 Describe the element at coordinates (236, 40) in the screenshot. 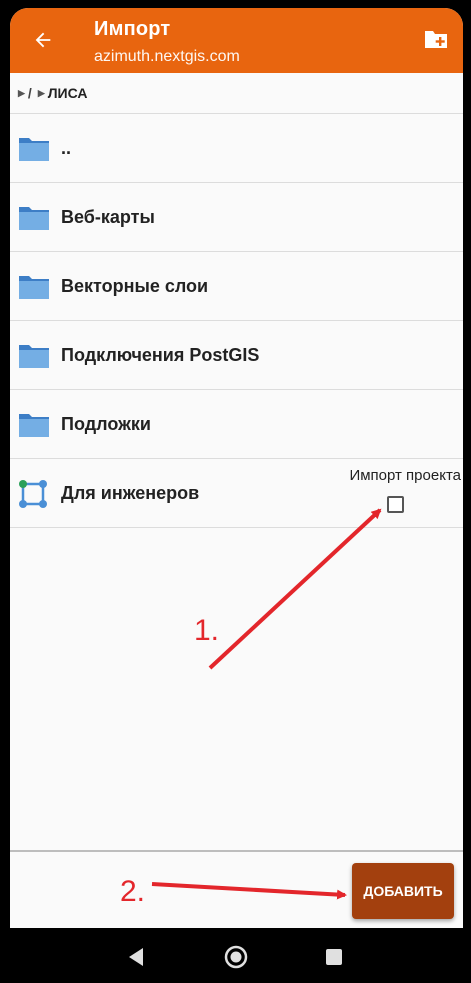

I see `app-bar: Импорт azimuth.nextgis.com` at that location.